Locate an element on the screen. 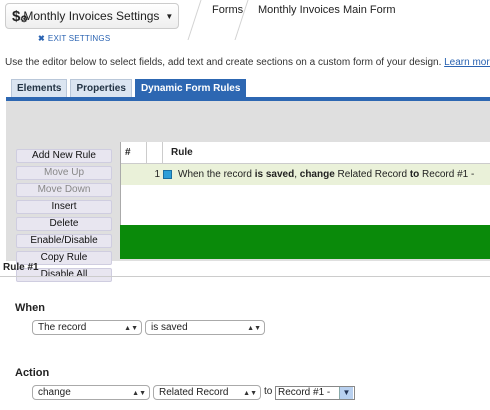  when-label: When is located at coordinates (30, 308).